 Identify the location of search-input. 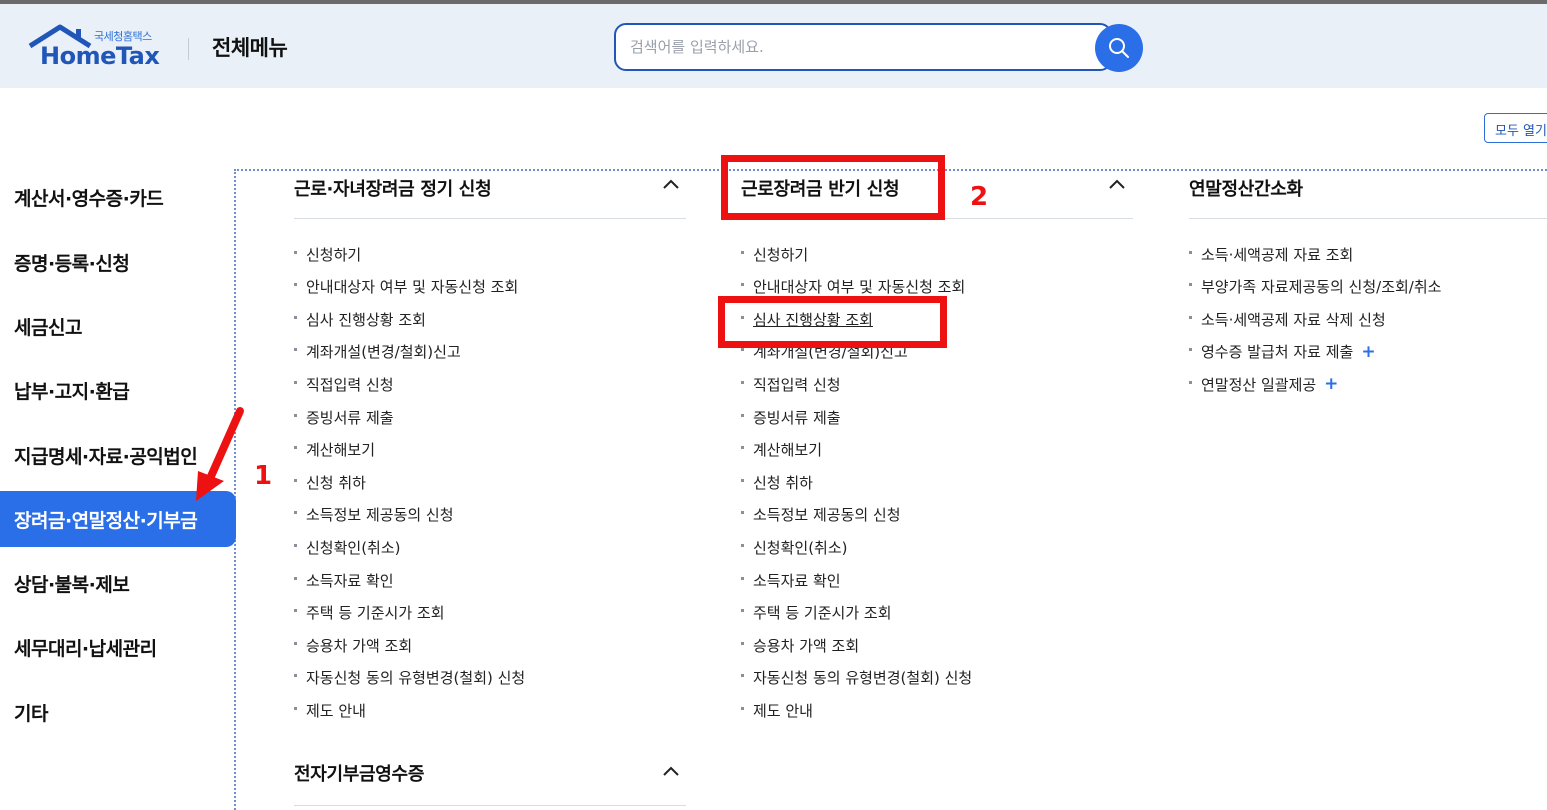
(850, 47).